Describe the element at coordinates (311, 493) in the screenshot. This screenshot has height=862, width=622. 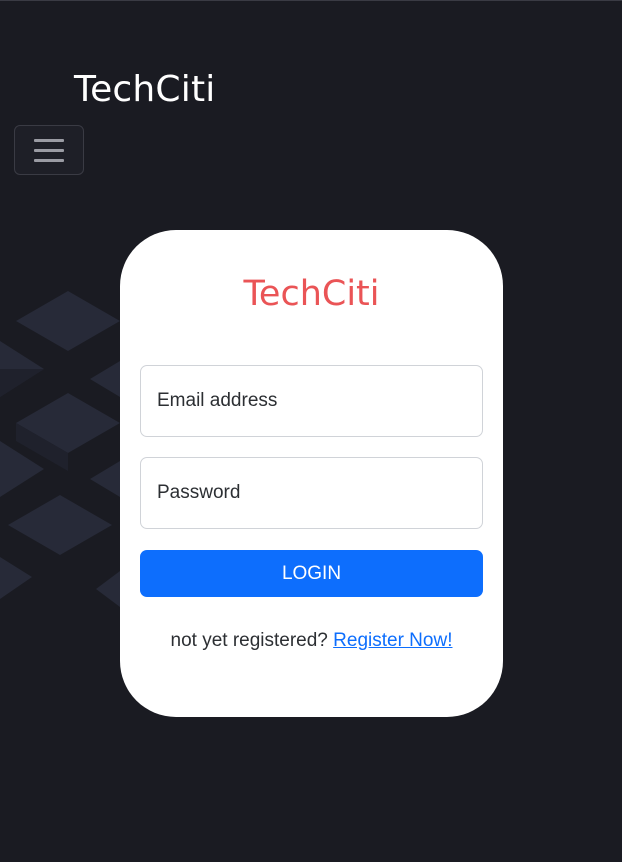
I see `password-field: Password` at that location.